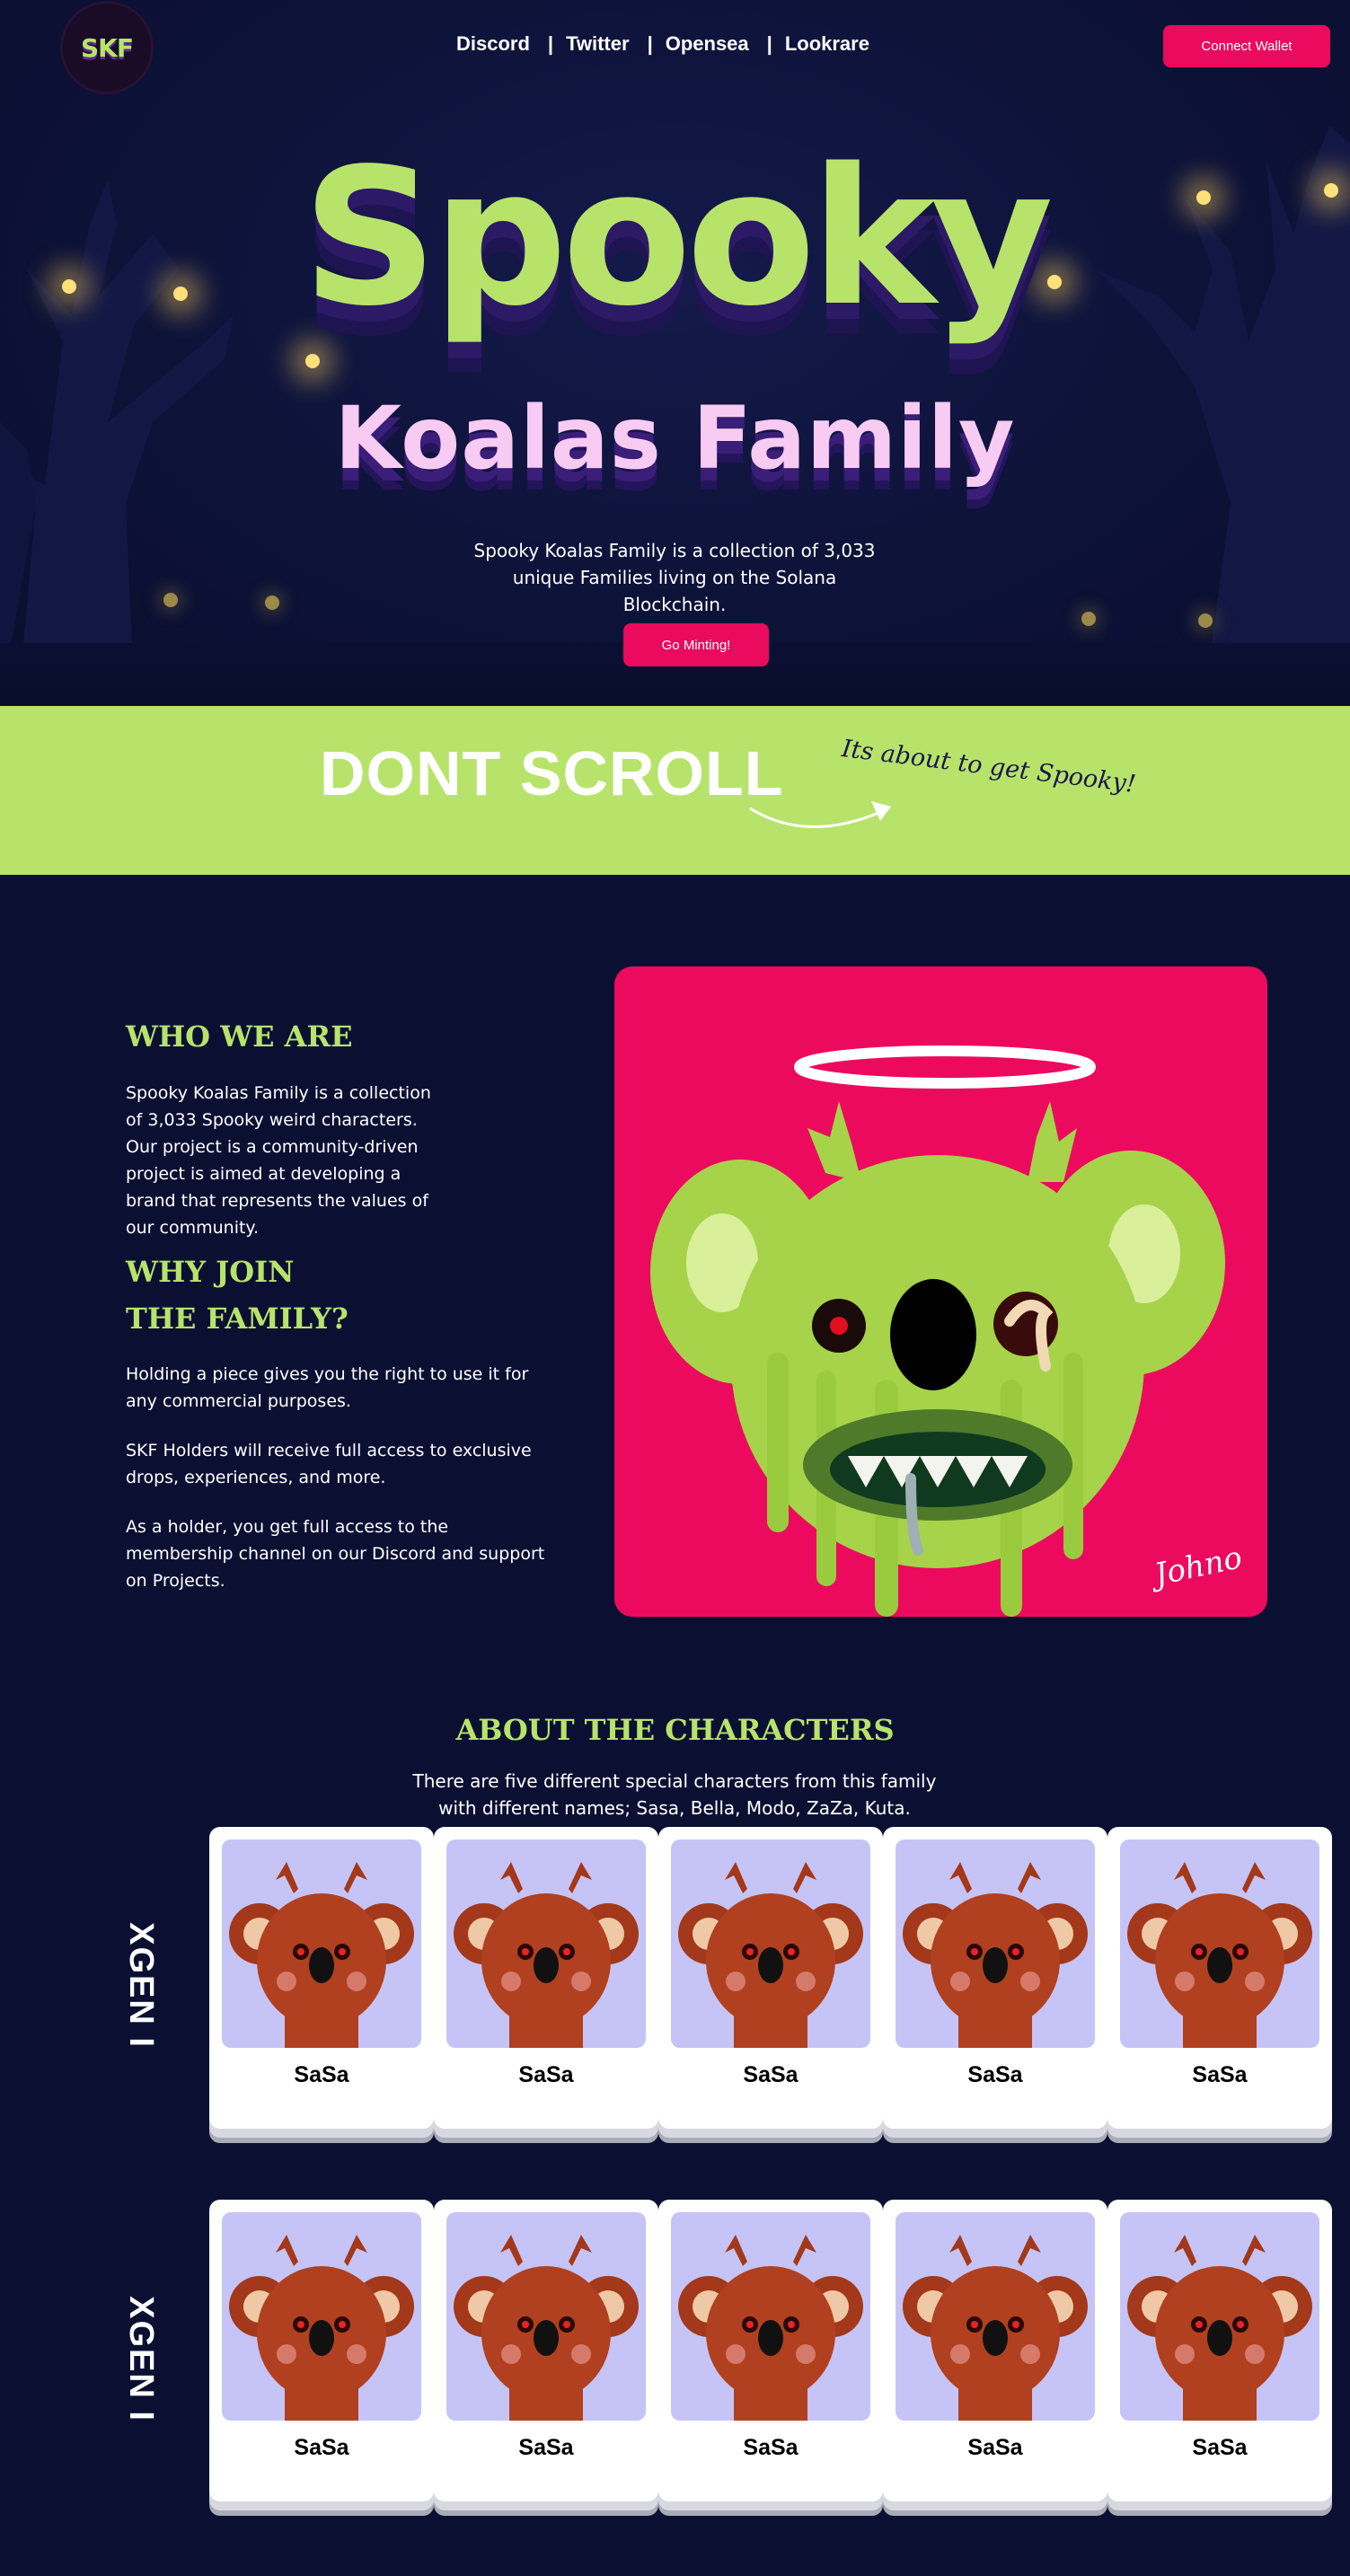 This screenshot has height=2576, width=1350. What do you see at coordinates (696, 644) in the screenshot?
I see `go-minting-button: Go Minting!` at bounding box center [696, 644].